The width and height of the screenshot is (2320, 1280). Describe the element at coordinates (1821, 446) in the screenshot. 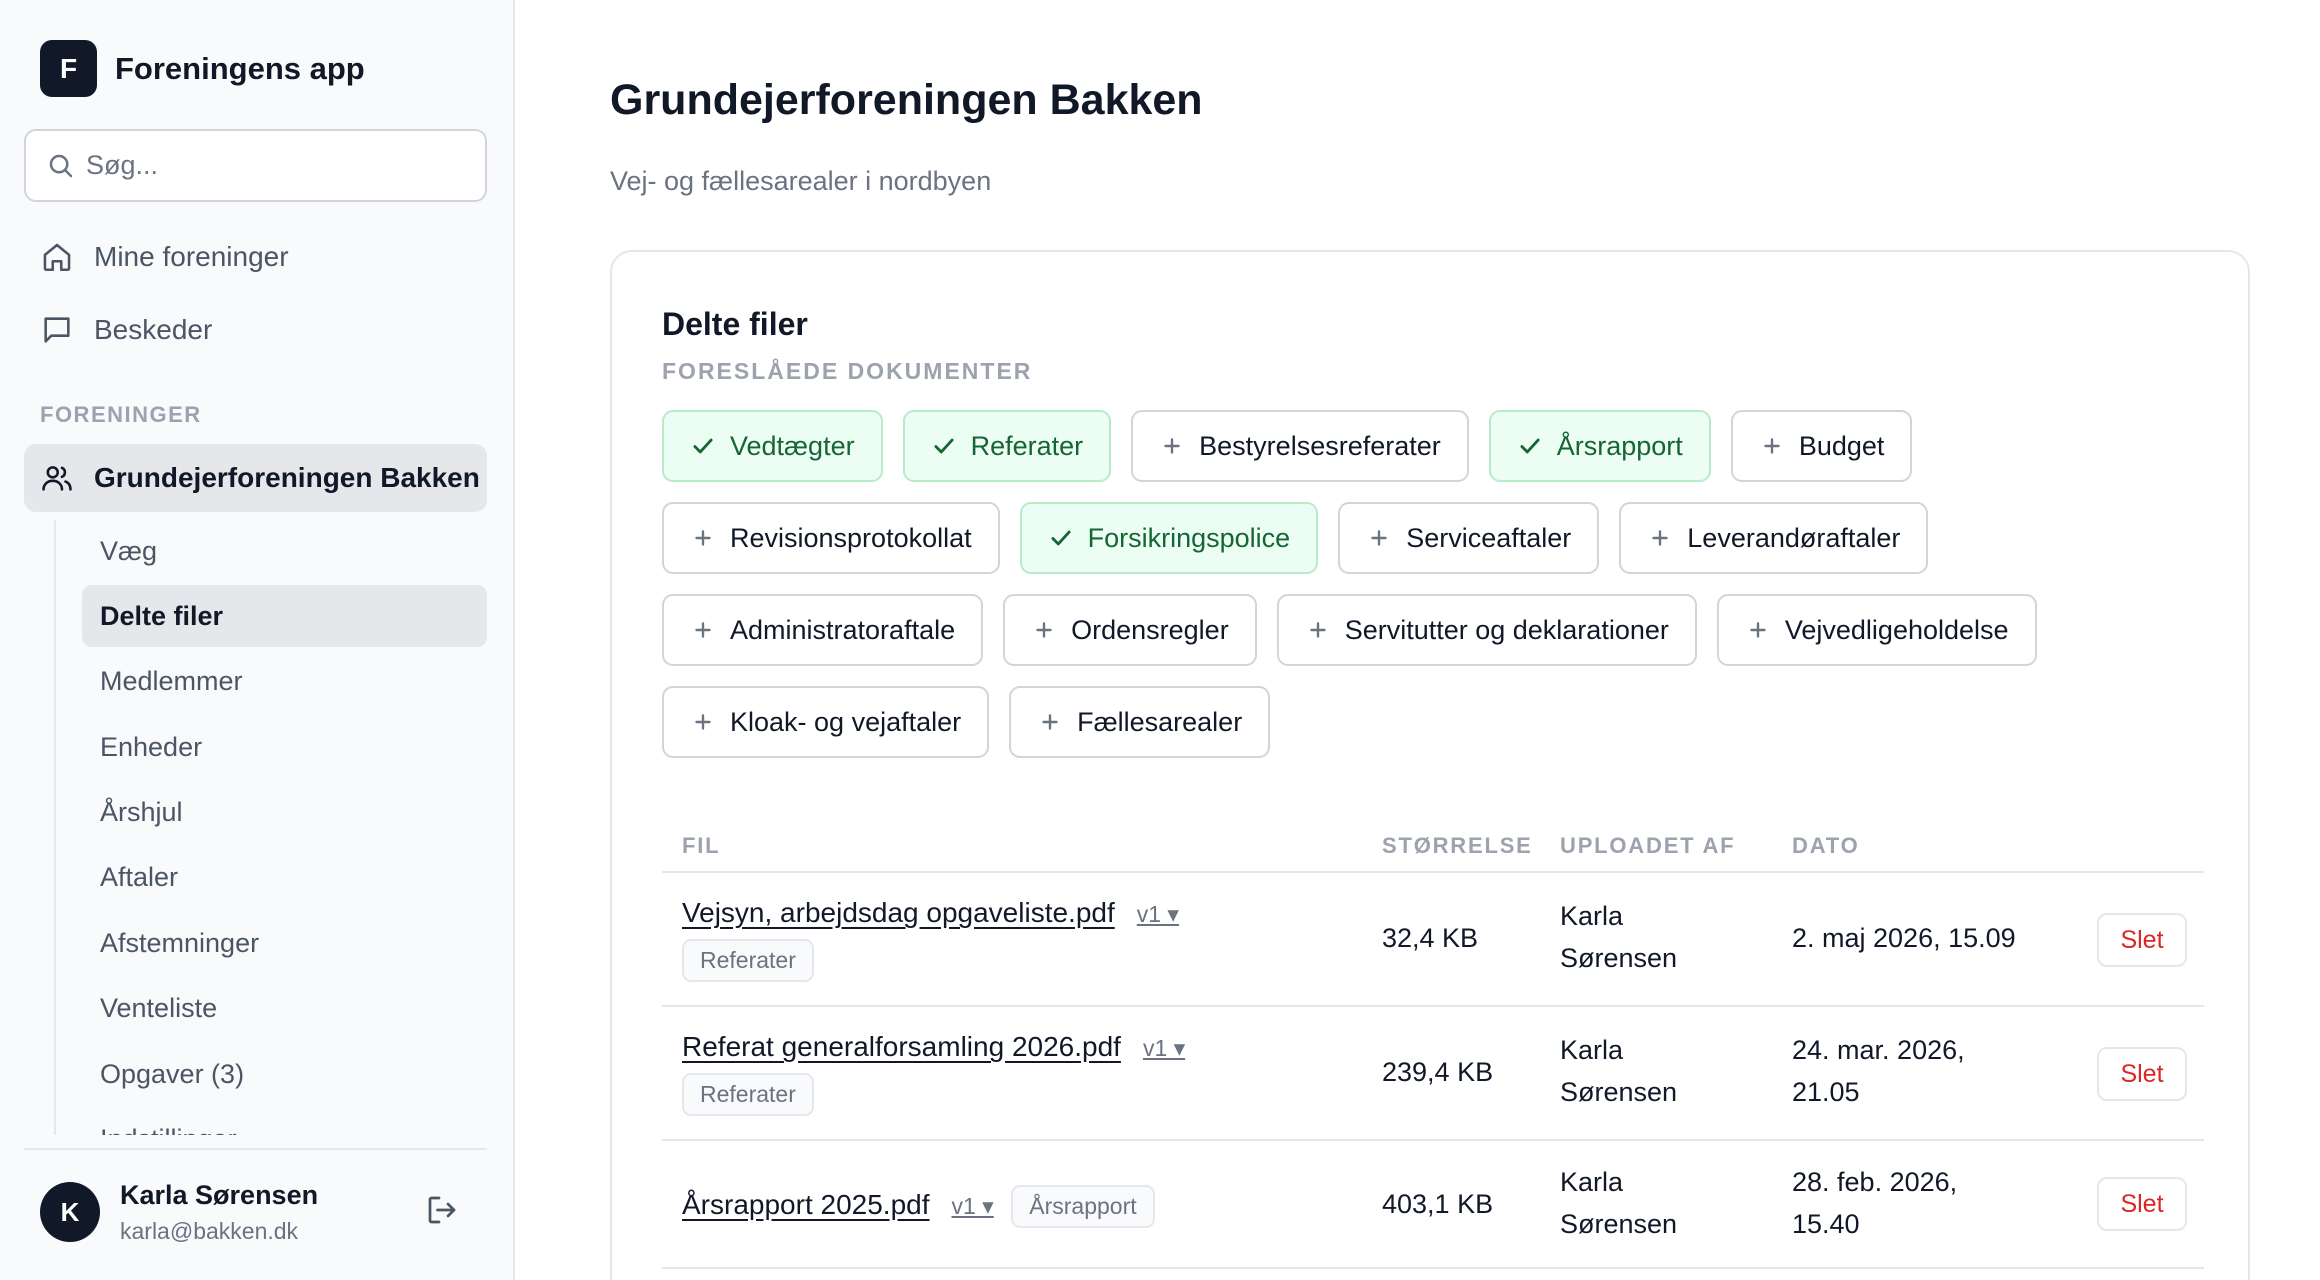

I see `suggestion-chip: Budget` at that location.